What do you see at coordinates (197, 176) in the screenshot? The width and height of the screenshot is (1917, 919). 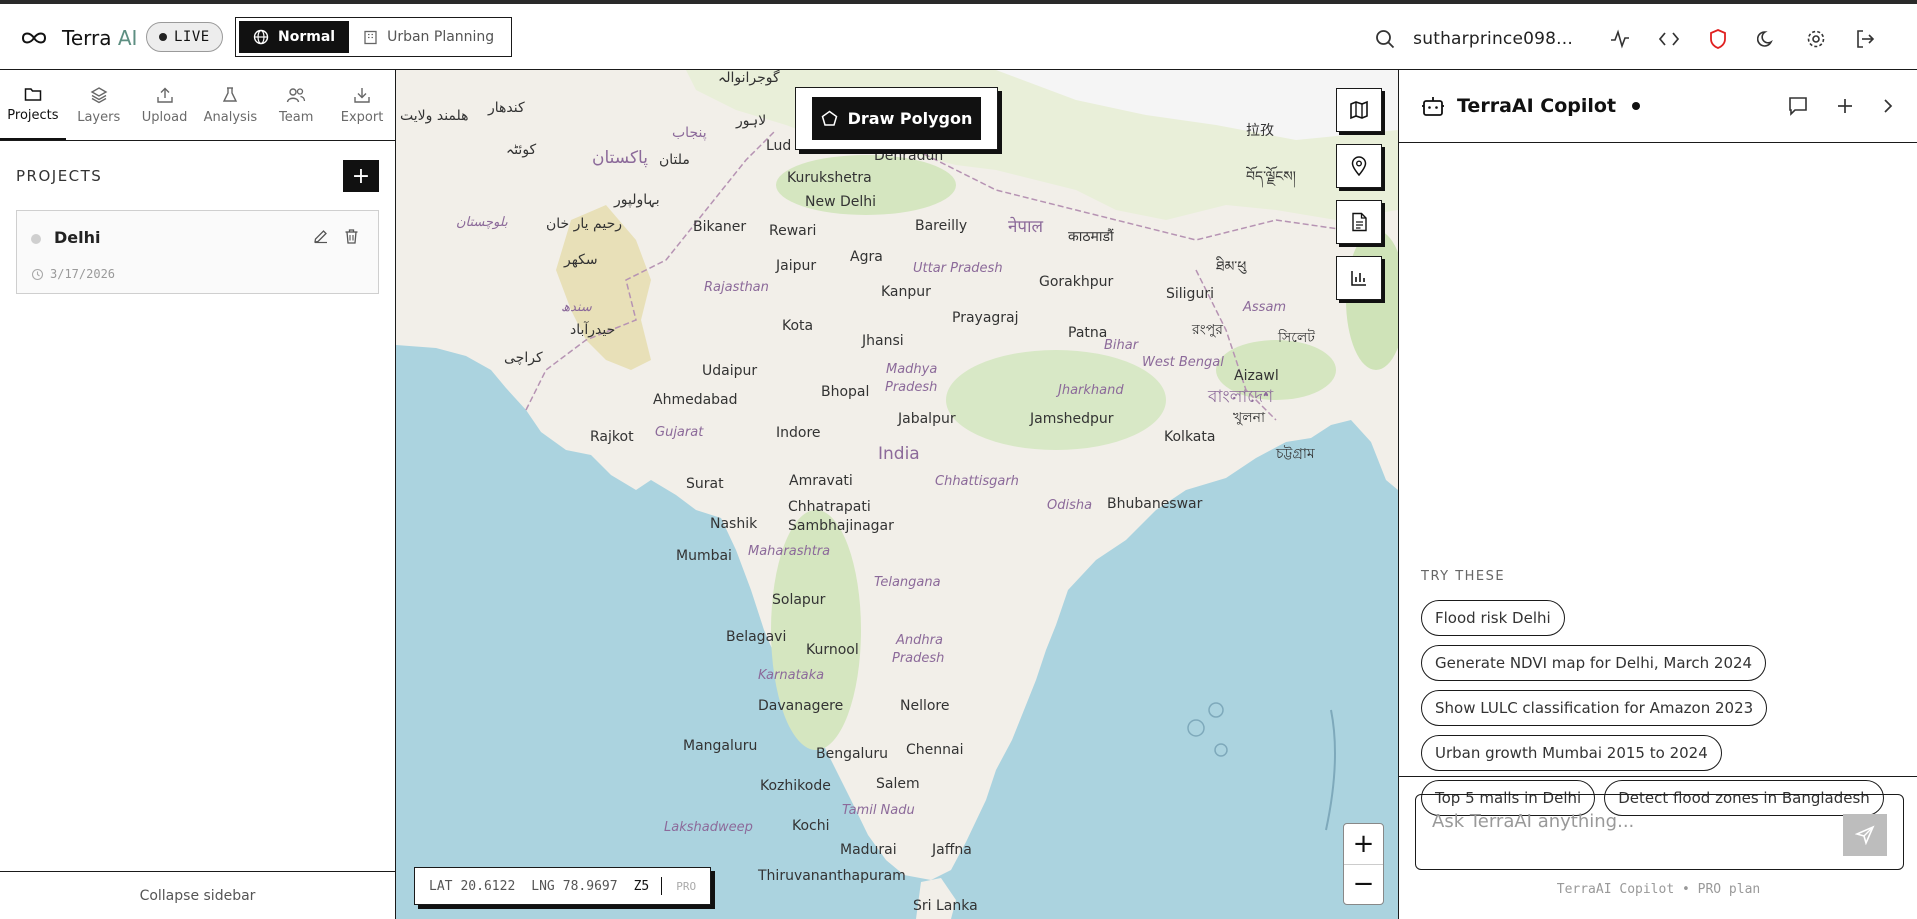 I see `projects-header: PROJECTS +` at bounding box center [197, 176].